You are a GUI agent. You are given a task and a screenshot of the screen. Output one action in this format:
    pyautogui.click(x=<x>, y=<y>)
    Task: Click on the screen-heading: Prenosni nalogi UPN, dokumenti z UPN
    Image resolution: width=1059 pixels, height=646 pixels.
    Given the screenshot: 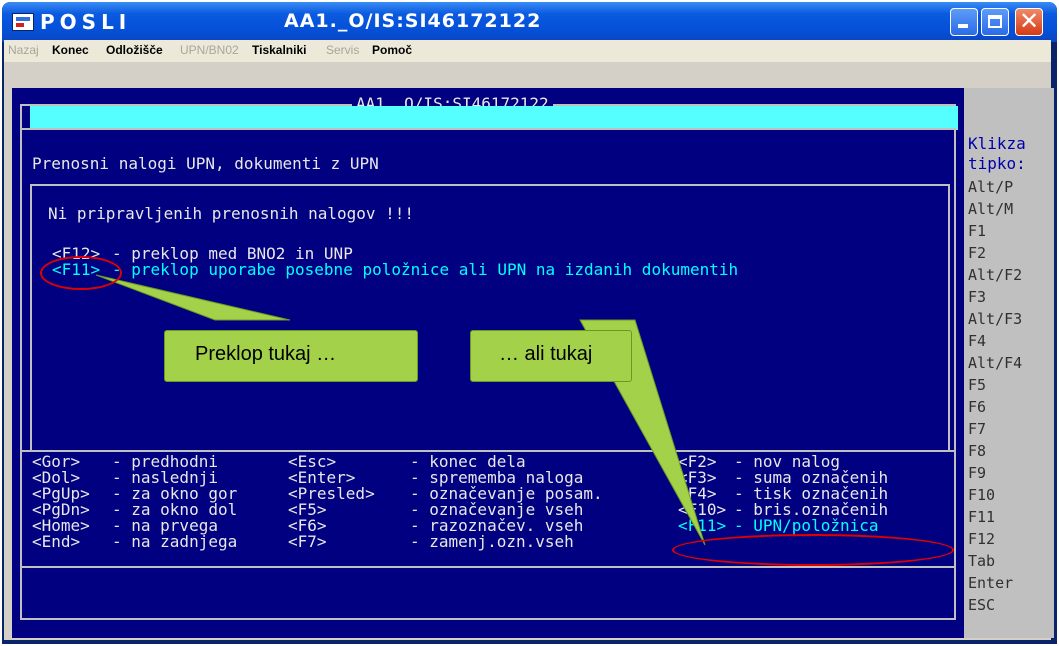 What is the action you would take?
    pyautogui.click(x=205, y=163)
    